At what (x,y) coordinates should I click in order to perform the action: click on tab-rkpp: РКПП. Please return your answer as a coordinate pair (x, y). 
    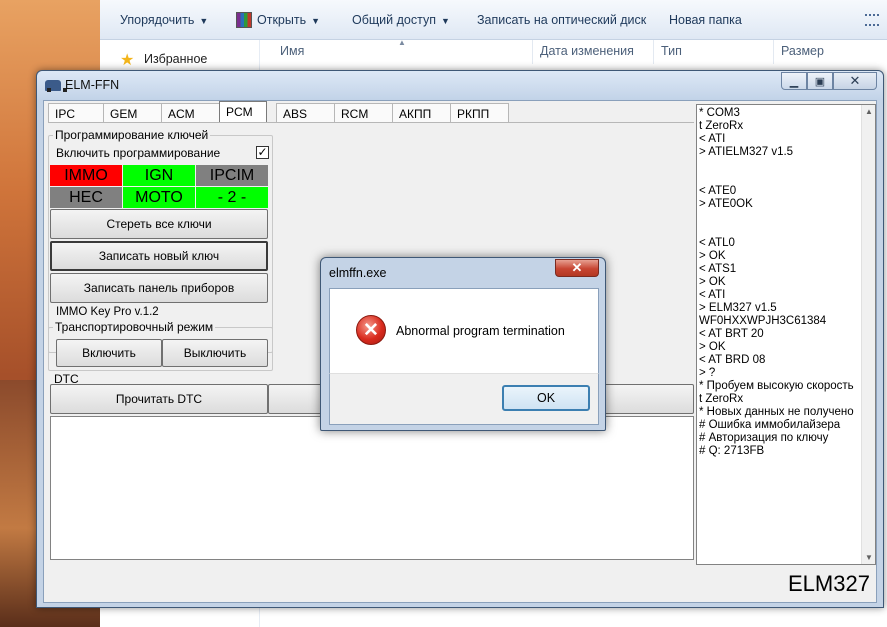
    Looking at the image, I should click on (479, 112).